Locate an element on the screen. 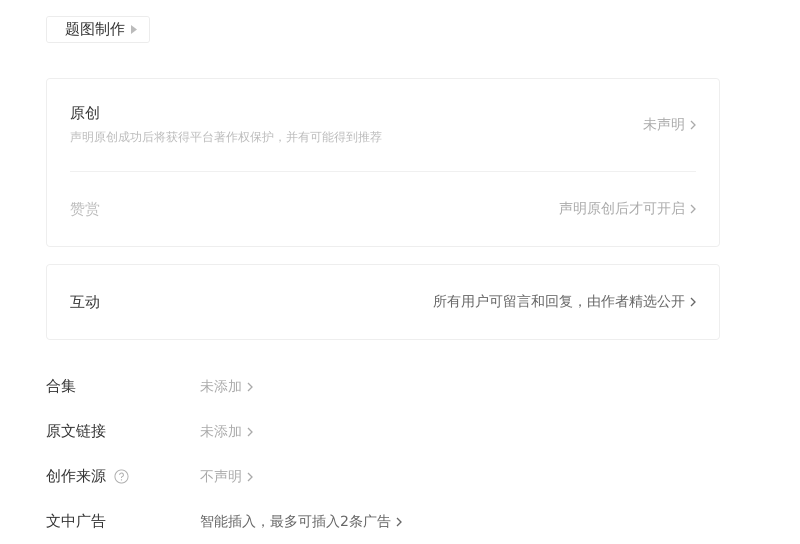 The height and width of the screenshot is (544, 800). title-image-button: 题图制作 is located at coordinates (98, 29).